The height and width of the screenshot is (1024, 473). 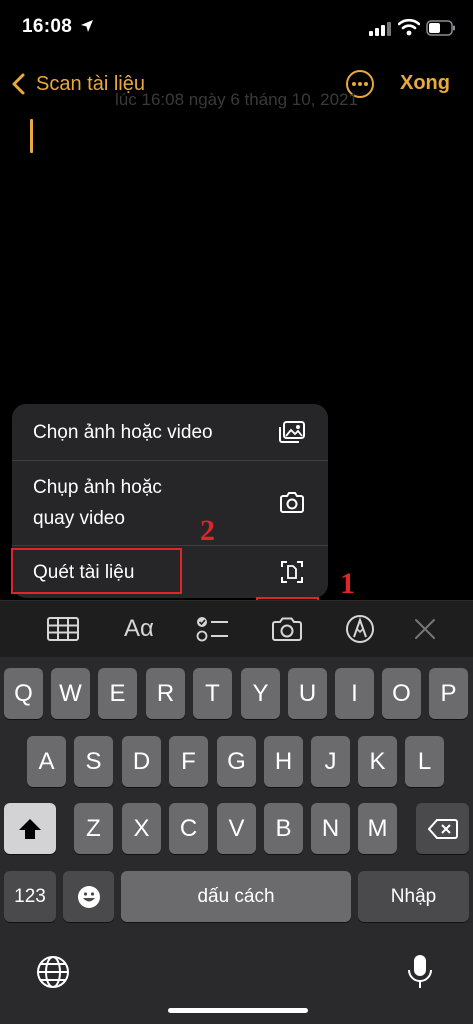 I want to click on checklist-button, so click(x=213, y=629).